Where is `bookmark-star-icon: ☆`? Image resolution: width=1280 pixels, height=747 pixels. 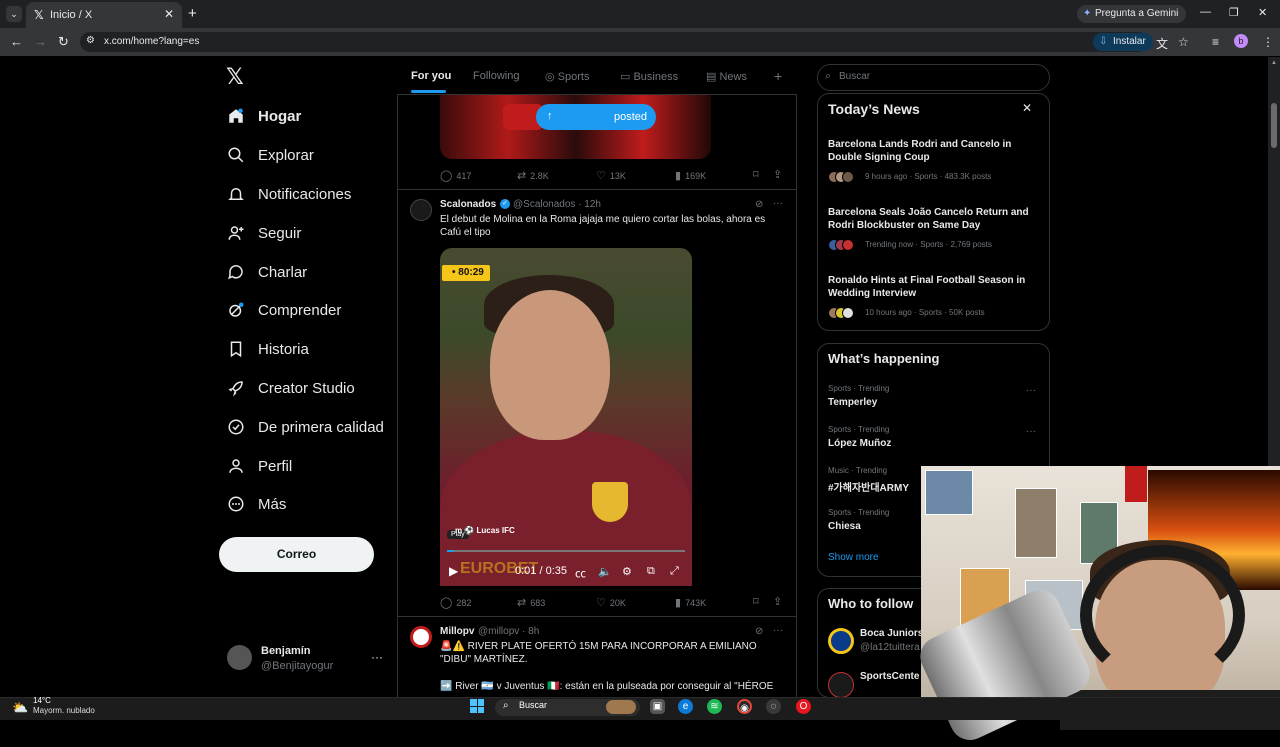
bookmark-star-icon: ☆ is located at coordinates (1183, 42).